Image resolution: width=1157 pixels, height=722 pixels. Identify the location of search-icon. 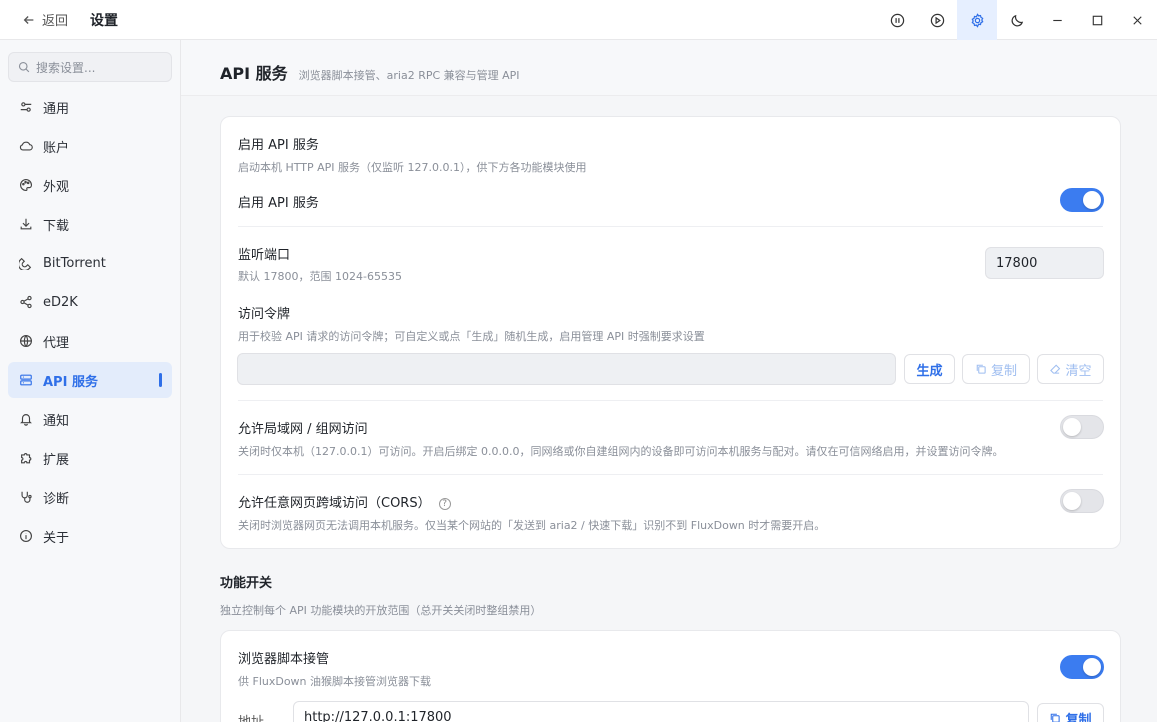
(24, 67).